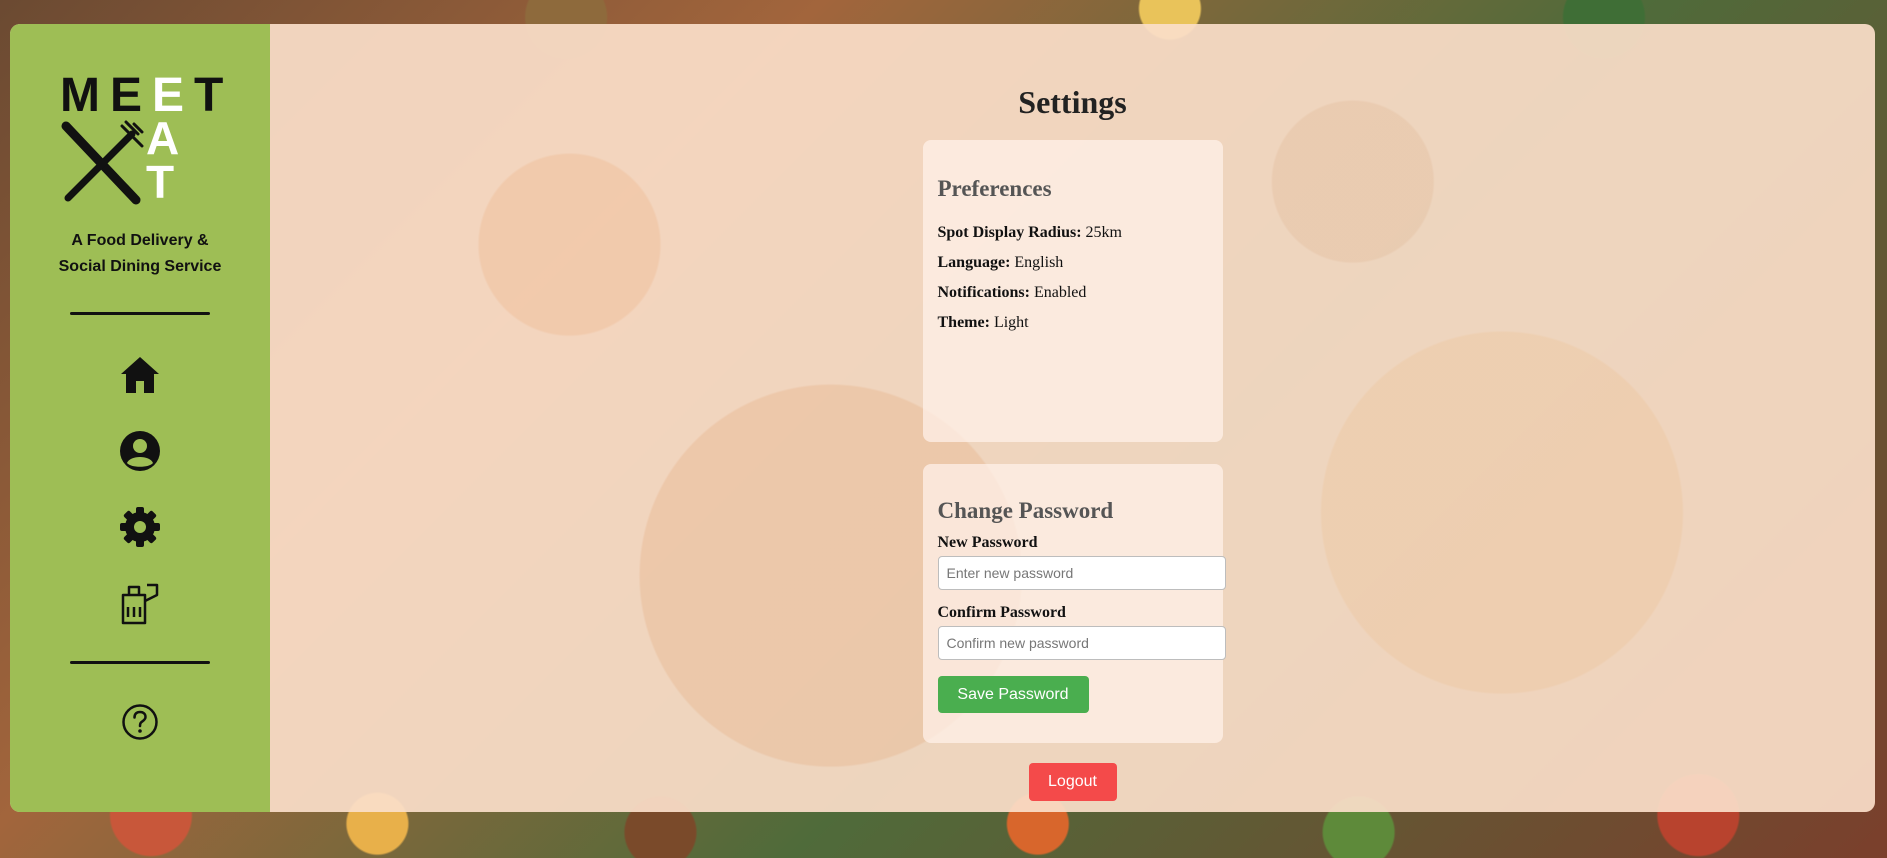  What do you see at coordinates (1030, 232) in the screenshot?
I see `pref-radius: Spot Display Radius: 25km` at bounding box center [1030, 232].